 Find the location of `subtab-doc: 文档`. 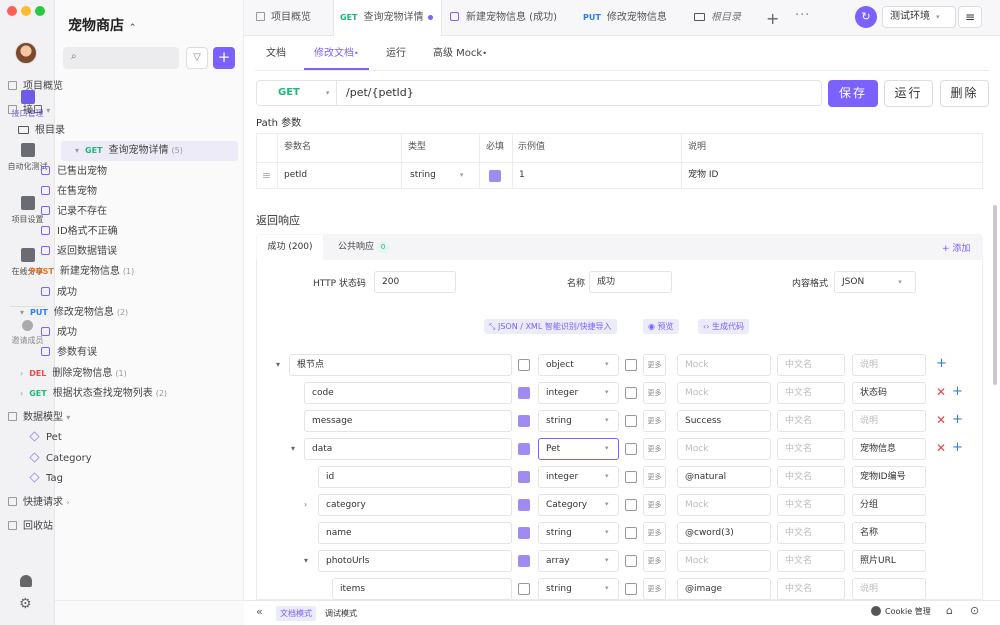

subtab-doc: 文档 is located at coordinates (276, 53).